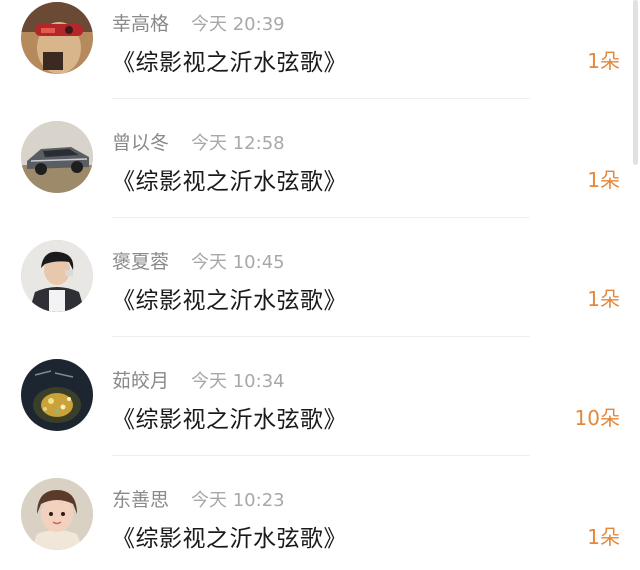  What do you see at coordinates (141, 381) in the screenshot?
I see `sender-name: 茹皎月` at bounding box center [141, 381].